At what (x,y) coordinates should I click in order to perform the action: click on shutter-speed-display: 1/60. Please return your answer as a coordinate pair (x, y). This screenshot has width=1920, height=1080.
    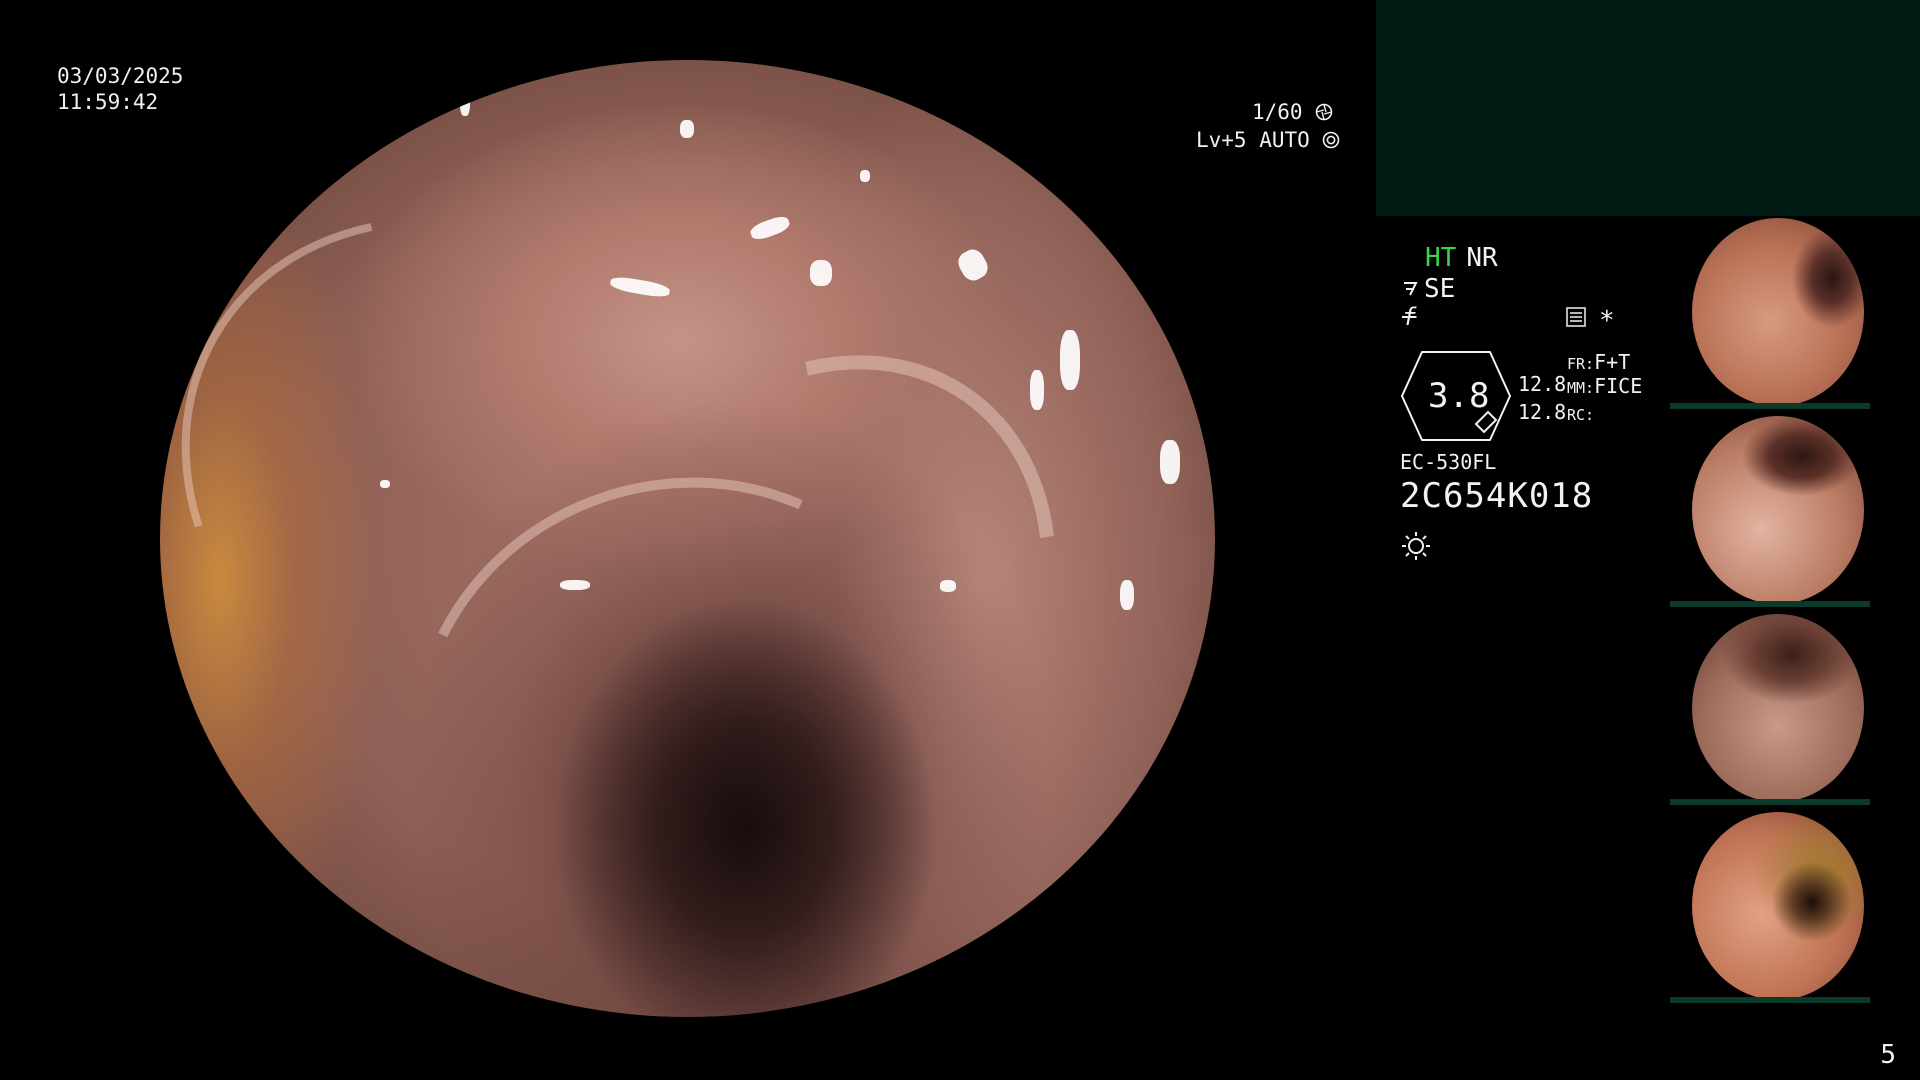
    Looking at the image, I should click on (1292, 112).